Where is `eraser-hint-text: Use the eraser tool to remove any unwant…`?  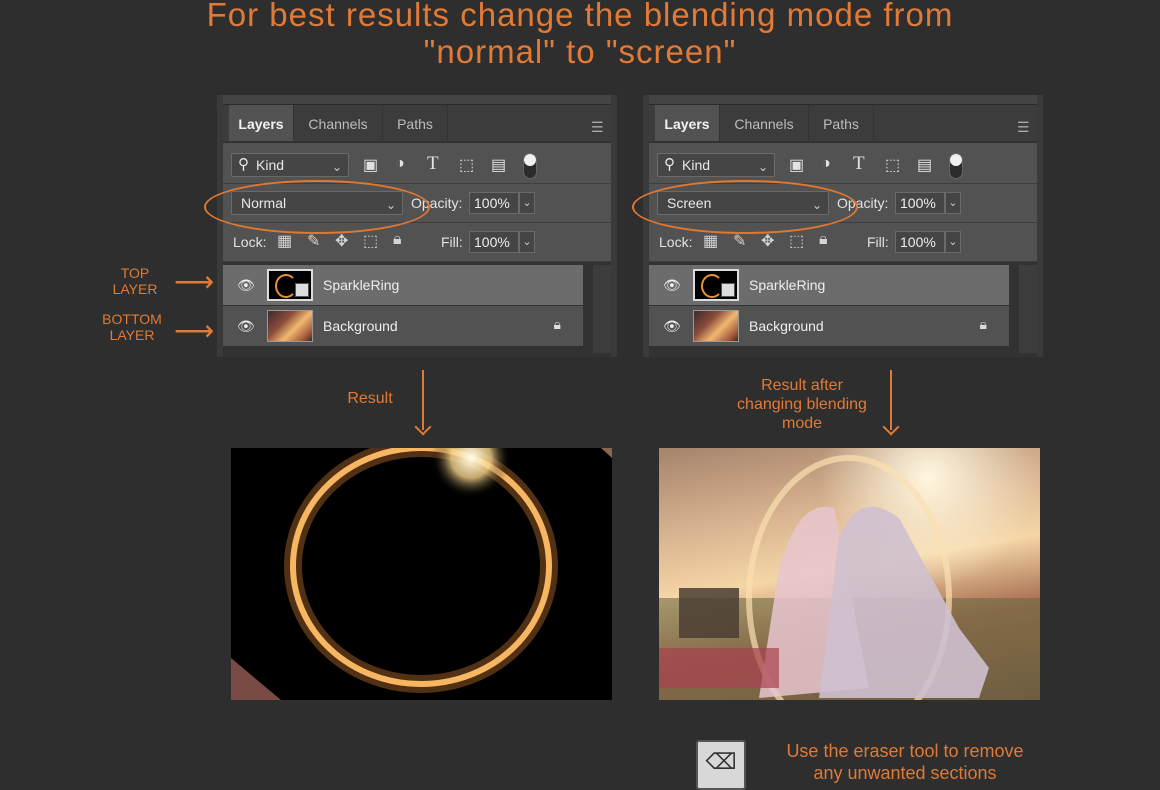
eraser-hint-text: Use the eraser tool to remove any unwant… is located at coordinates (905, 762).